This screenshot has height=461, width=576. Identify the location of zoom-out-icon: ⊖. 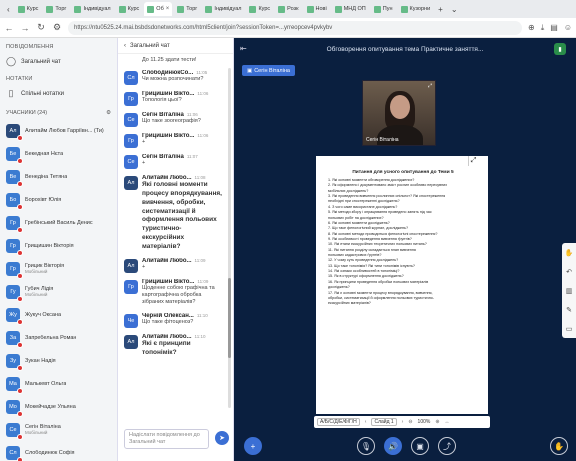
(410, 422).